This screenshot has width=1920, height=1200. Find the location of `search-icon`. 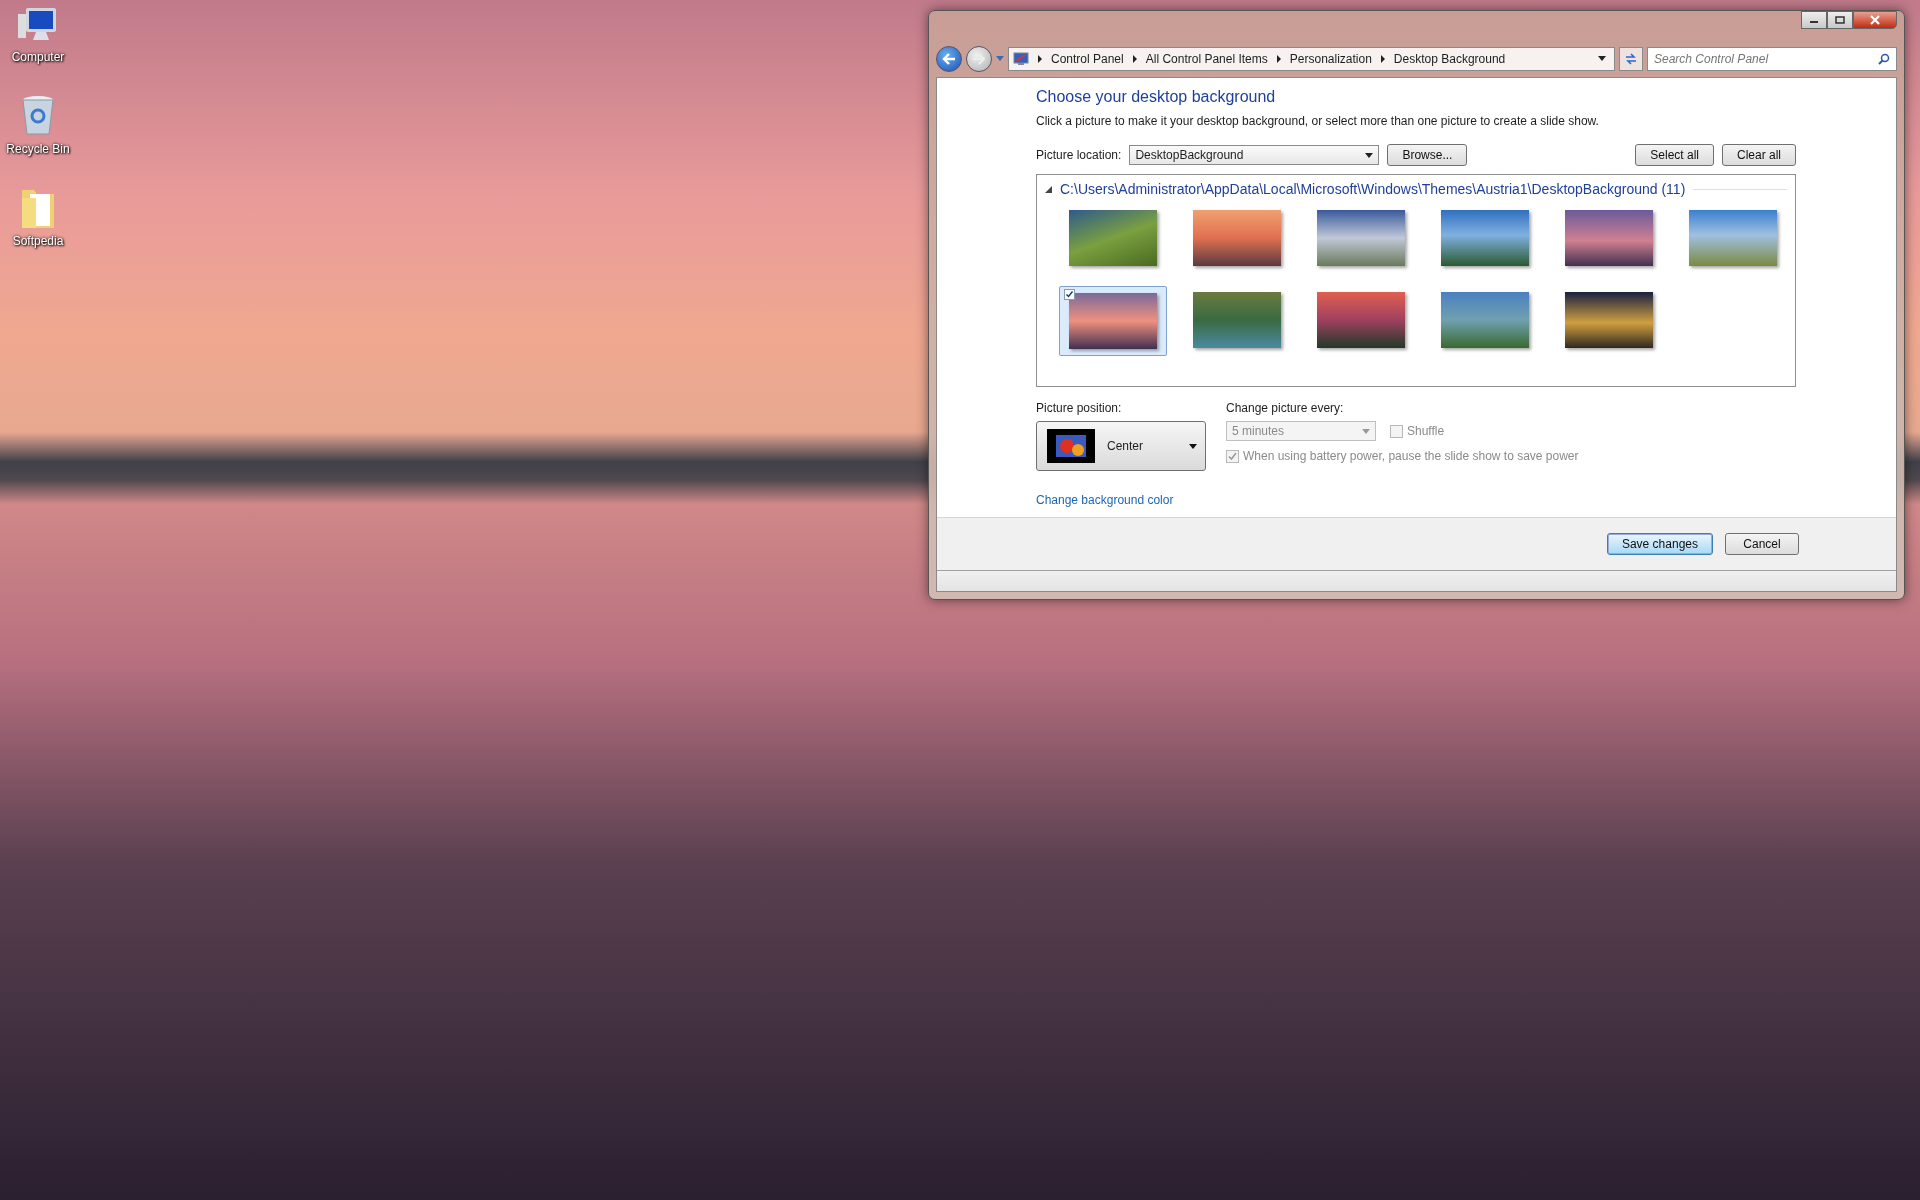

search-icon is located at coordinates (1884, 59).